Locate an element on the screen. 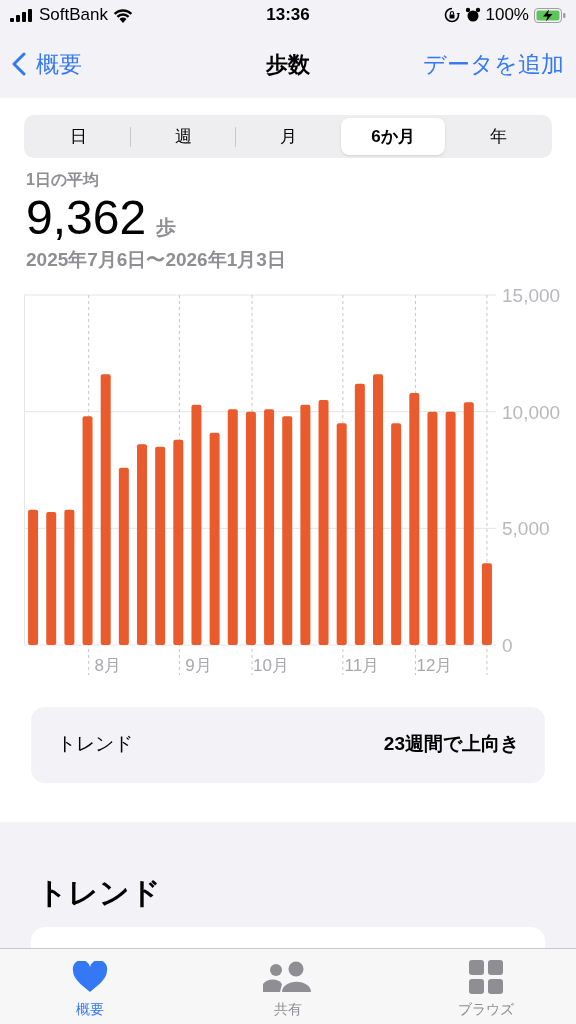 This screenshot has width=576, height=1024. average-label: 1日の平均 is located at coordinates (63, 180).